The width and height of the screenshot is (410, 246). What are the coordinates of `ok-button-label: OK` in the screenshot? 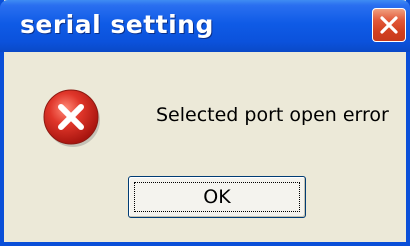 It's located at (217, 197).